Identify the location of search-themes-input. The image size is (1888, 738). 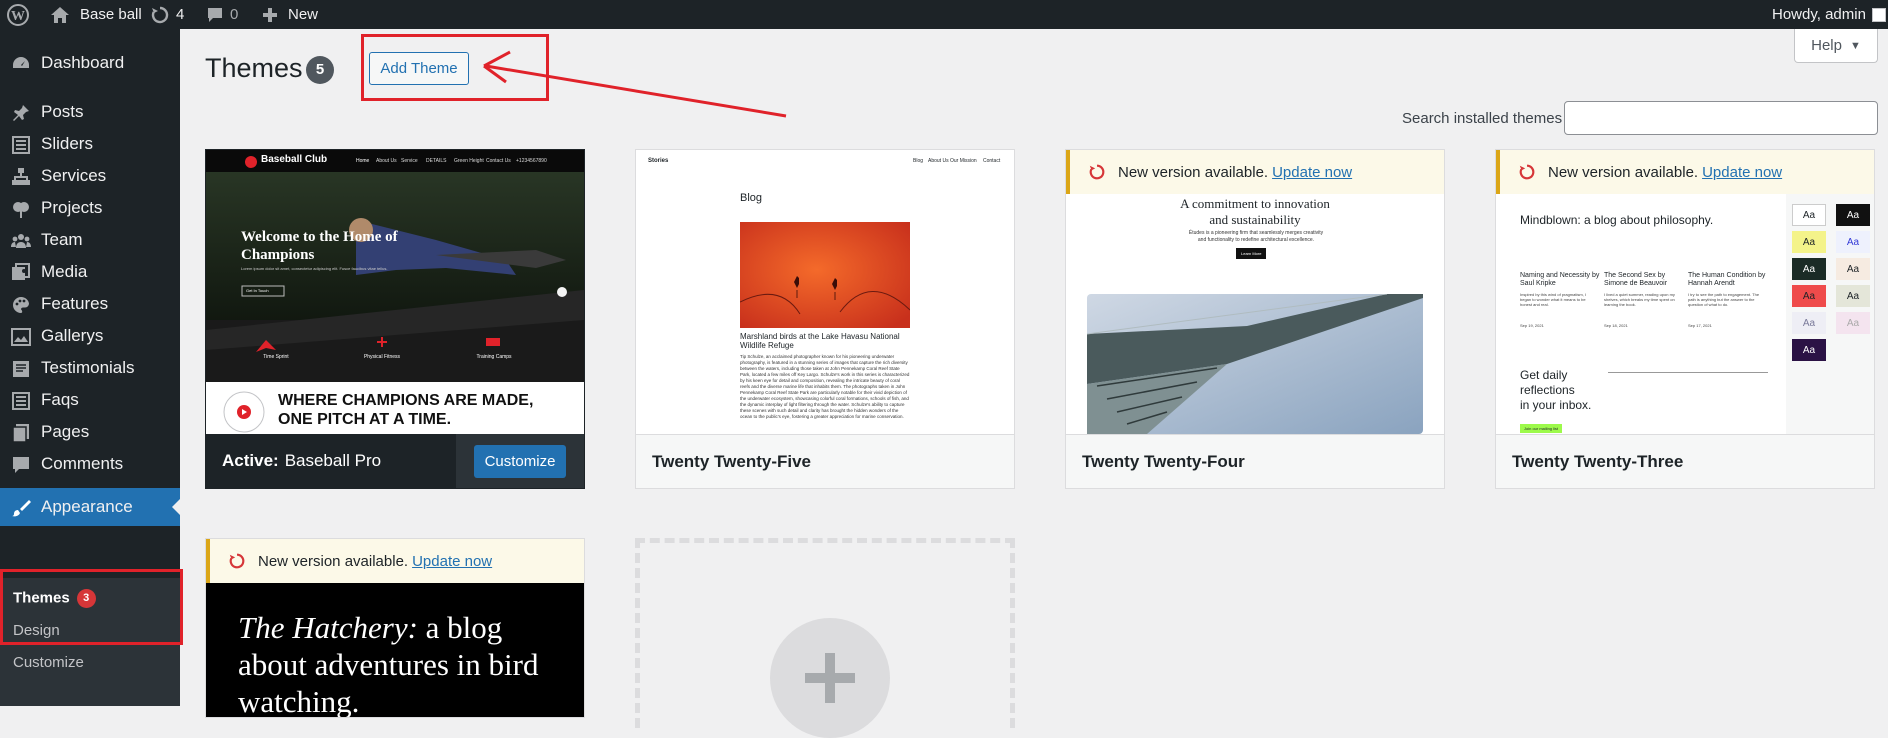
(1721, 118).